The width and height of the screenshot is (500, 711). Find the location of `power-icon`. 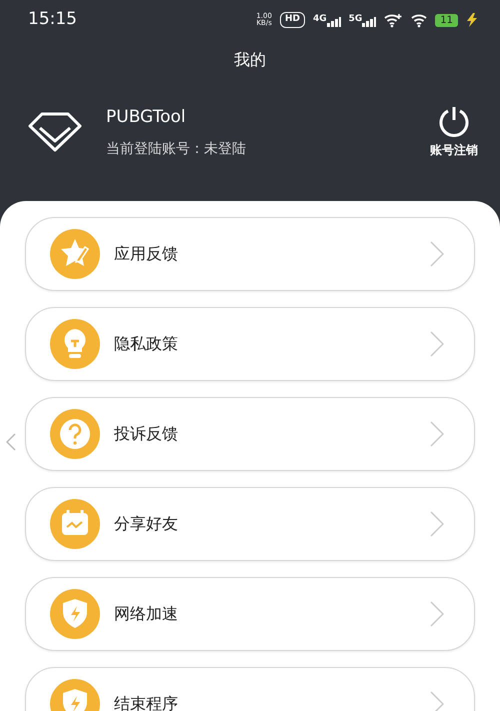

power-icon is located at coordinates (454, 121).